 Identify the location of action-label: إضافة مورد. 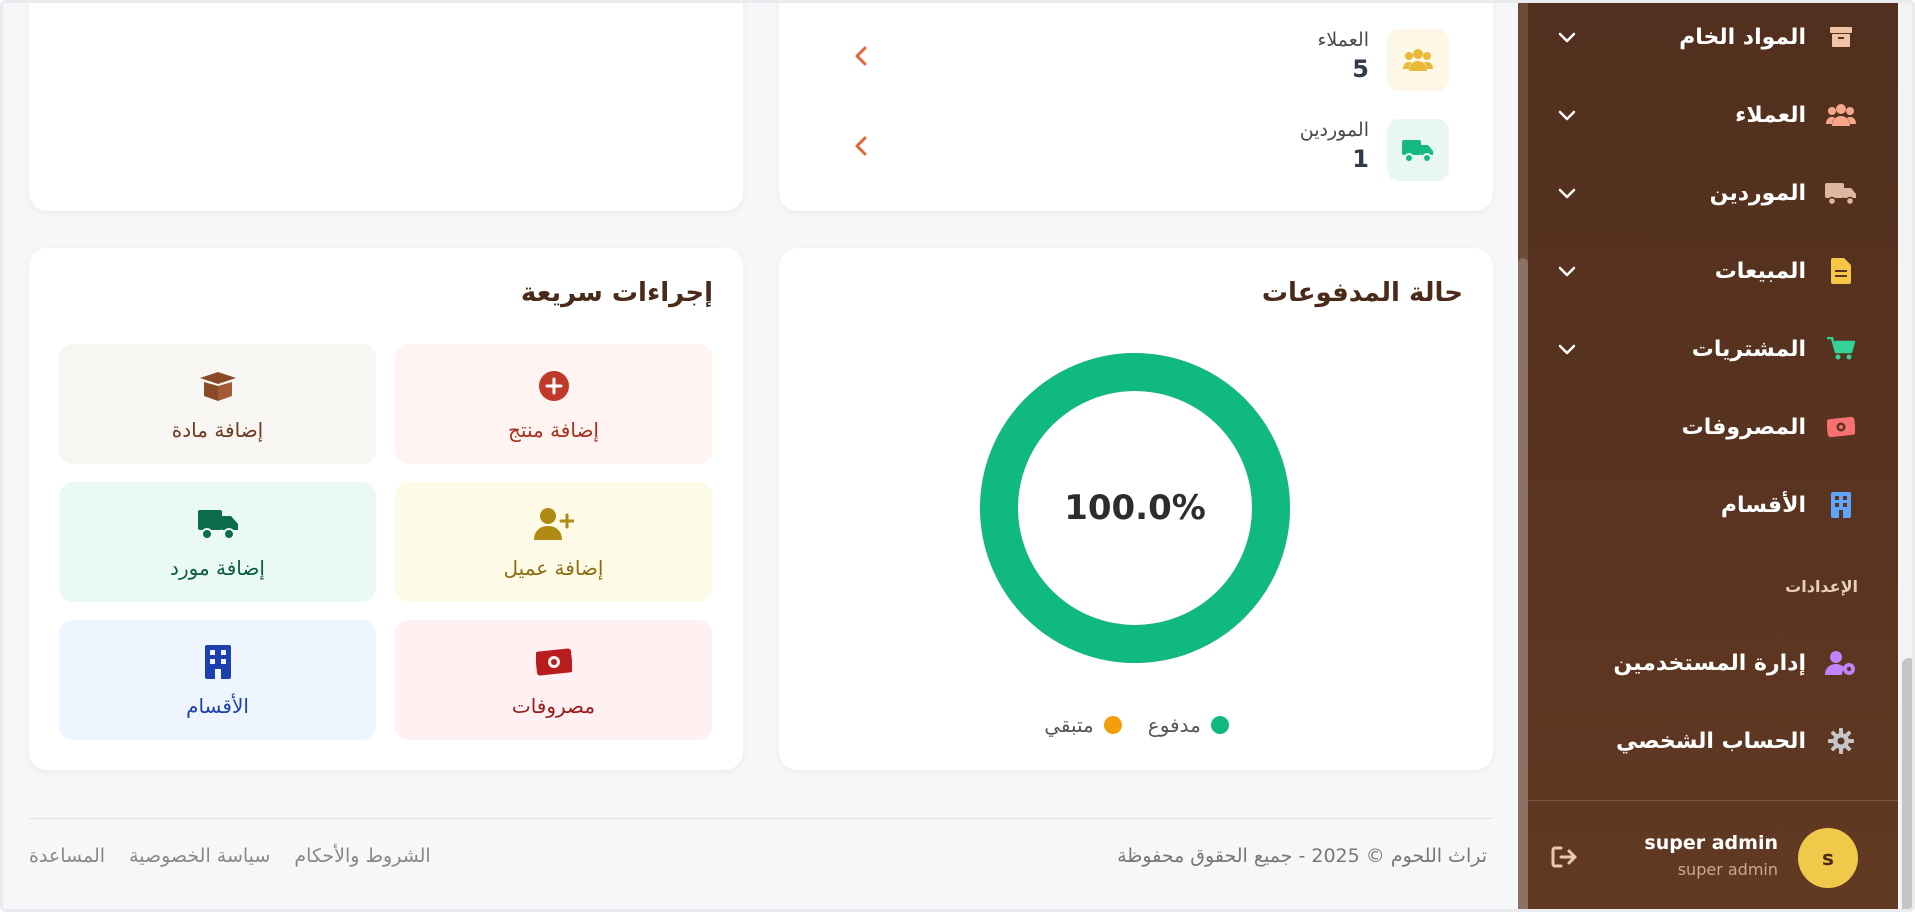
(217, 568).